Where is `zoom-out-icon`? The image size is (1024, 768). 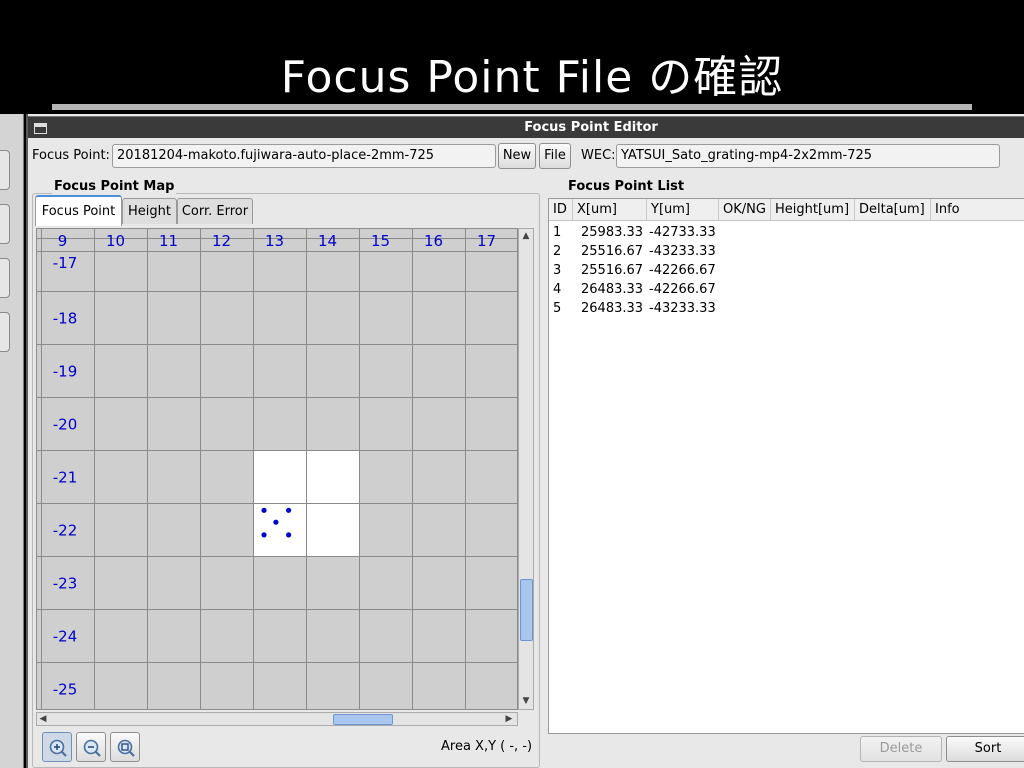
zoom-out-icon is located at coordinates (92, 748).